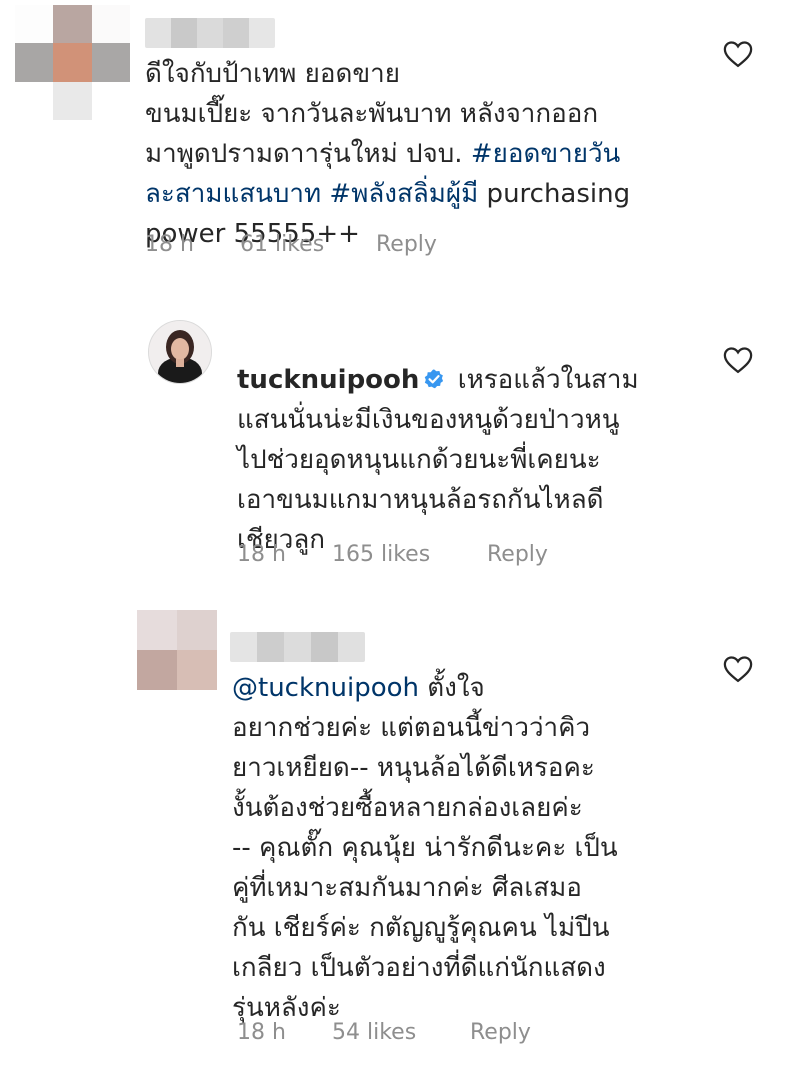  What do you see at coordinates (434, 379) in the screenshot?
I see `verified-badge-icon` at bounding box center [434, 379].